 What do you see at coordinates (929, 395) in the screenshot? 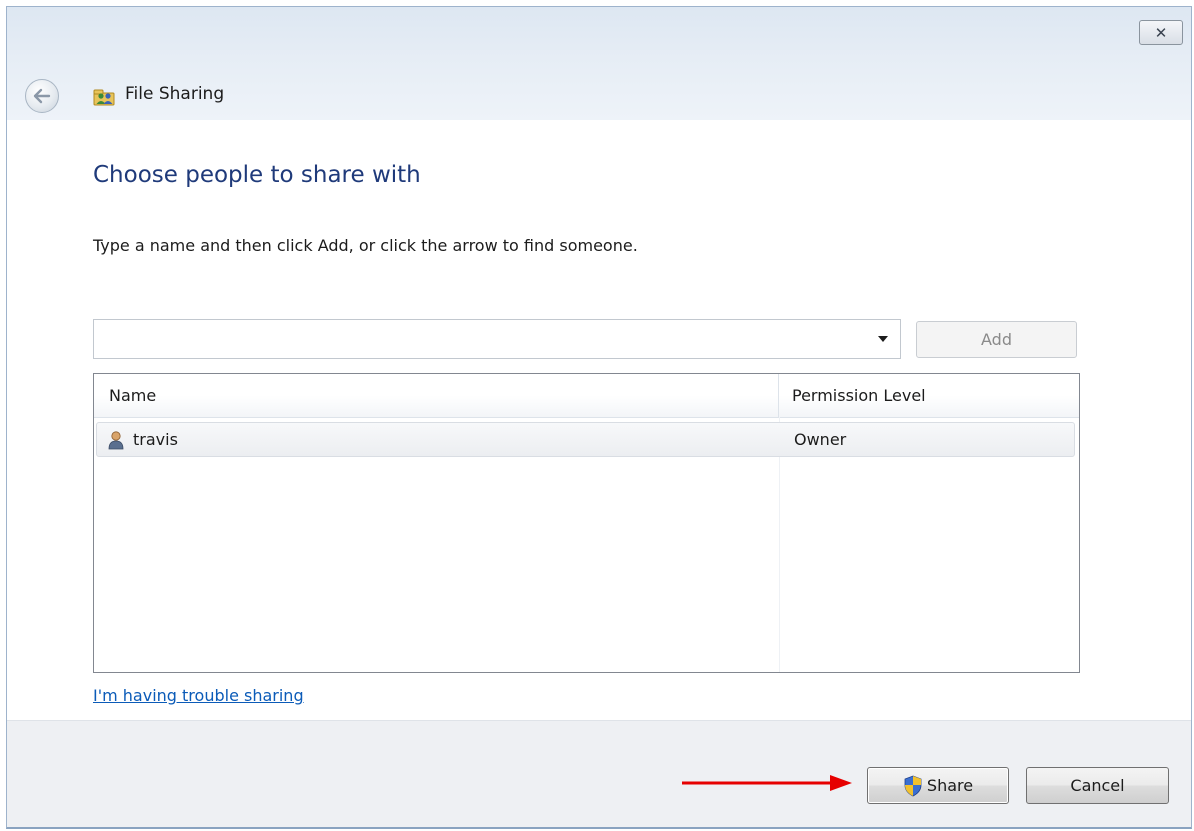
I see `column-header-permission: Permission Level` at bounding box center [929, 395].